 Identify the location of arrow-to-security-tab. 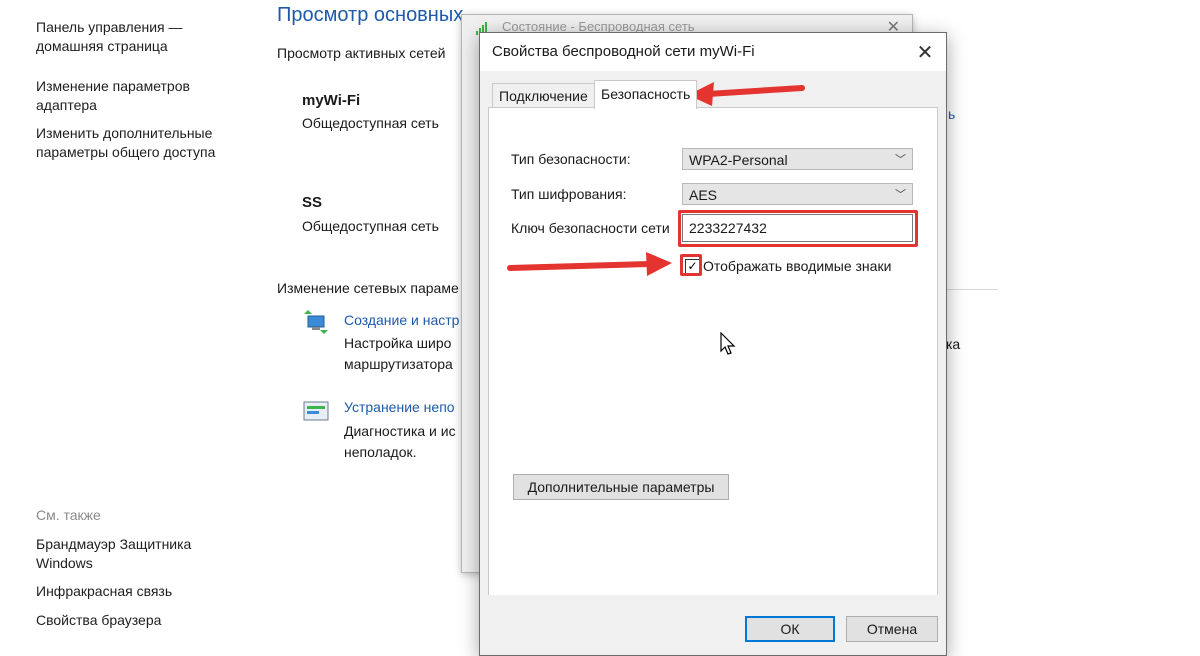
(746, 94).